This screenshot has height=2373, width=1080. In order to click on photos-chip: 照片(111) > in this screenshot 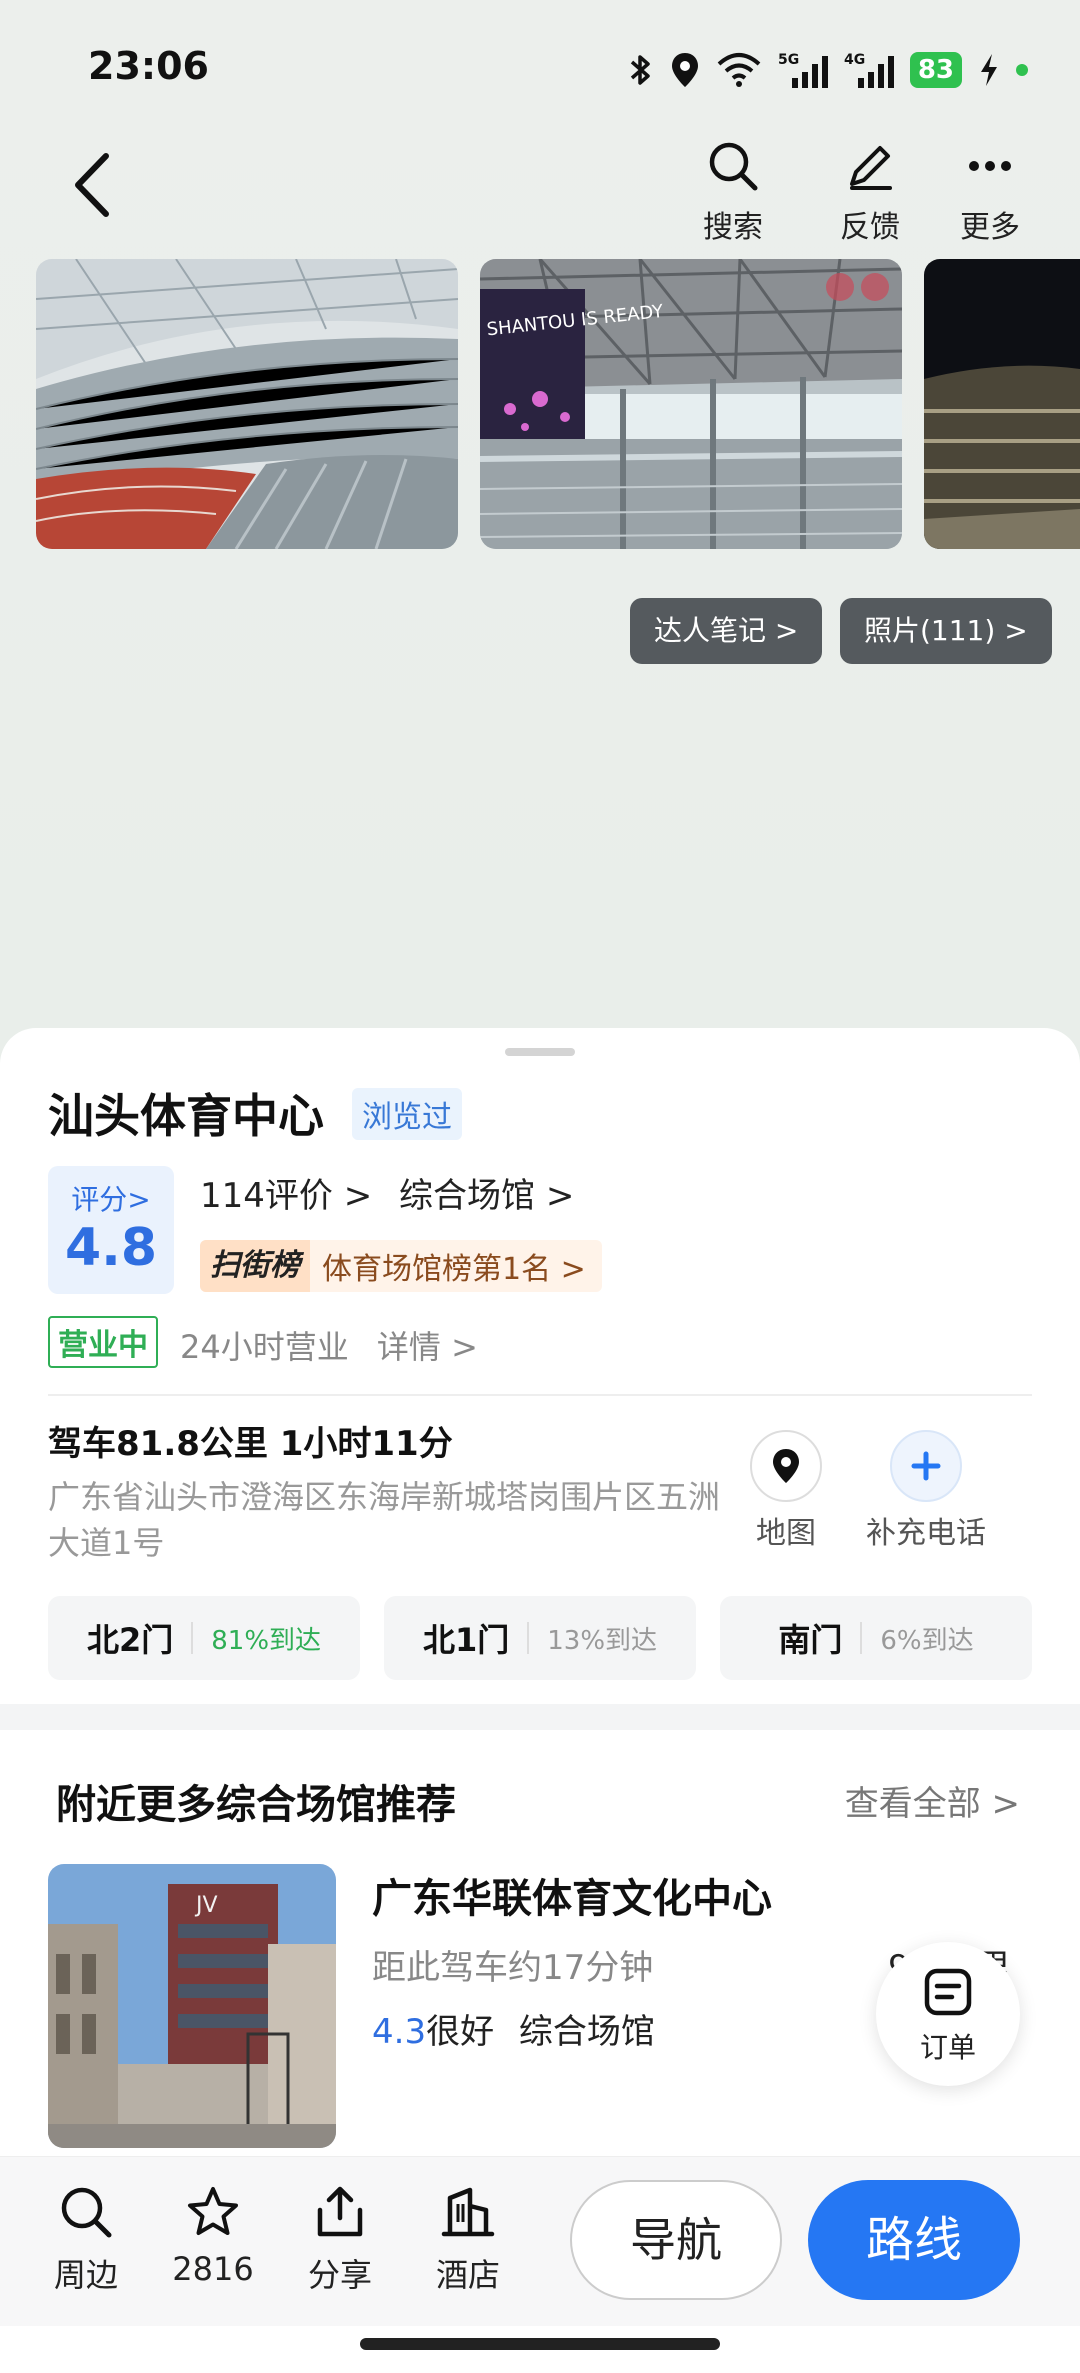, I will do `click(946, 631)`.